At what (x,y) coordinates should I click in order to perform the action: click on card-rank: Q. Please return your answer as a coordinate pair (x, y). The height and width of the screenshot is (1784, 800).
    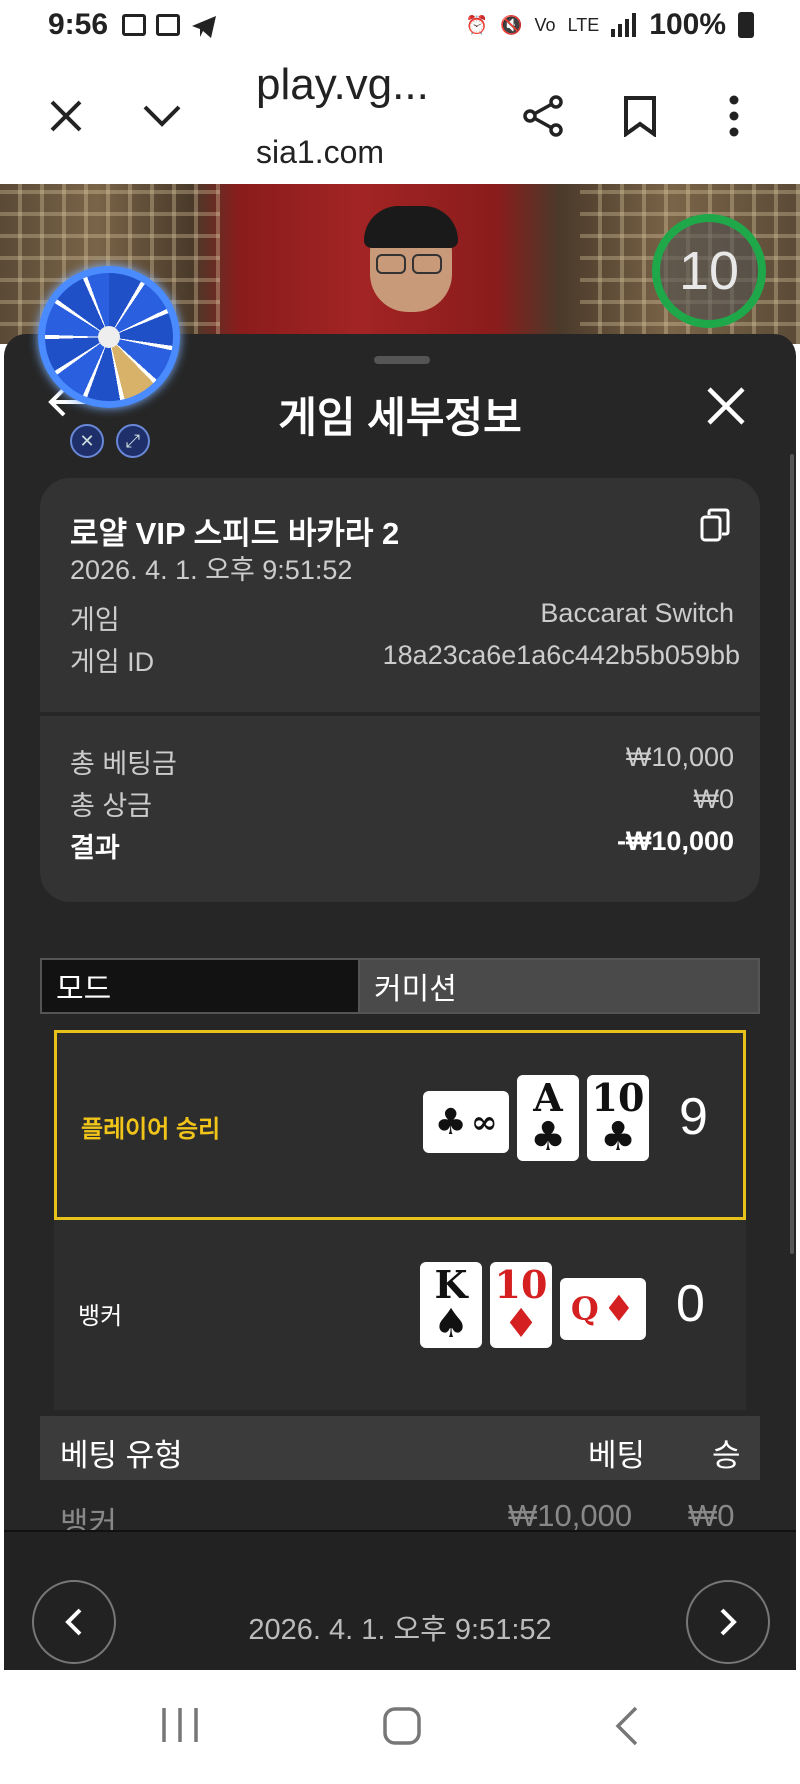
    Looking at the image, I should click on (584, 1309).